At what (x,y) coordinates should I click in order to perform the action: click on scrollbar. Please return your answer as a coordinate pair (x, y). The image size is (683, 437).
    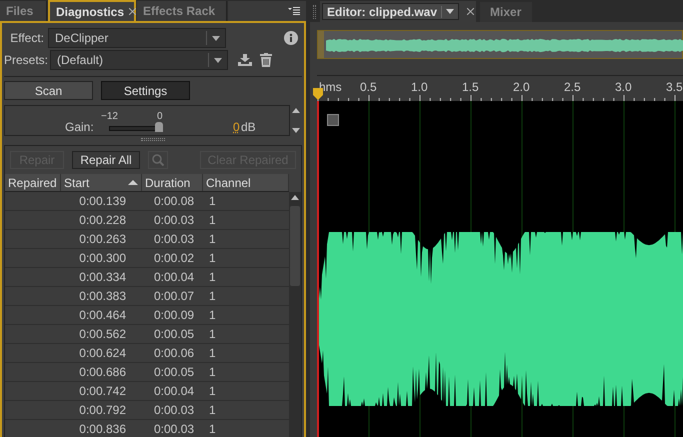
    Looking at the image, I should click on (295, 314).